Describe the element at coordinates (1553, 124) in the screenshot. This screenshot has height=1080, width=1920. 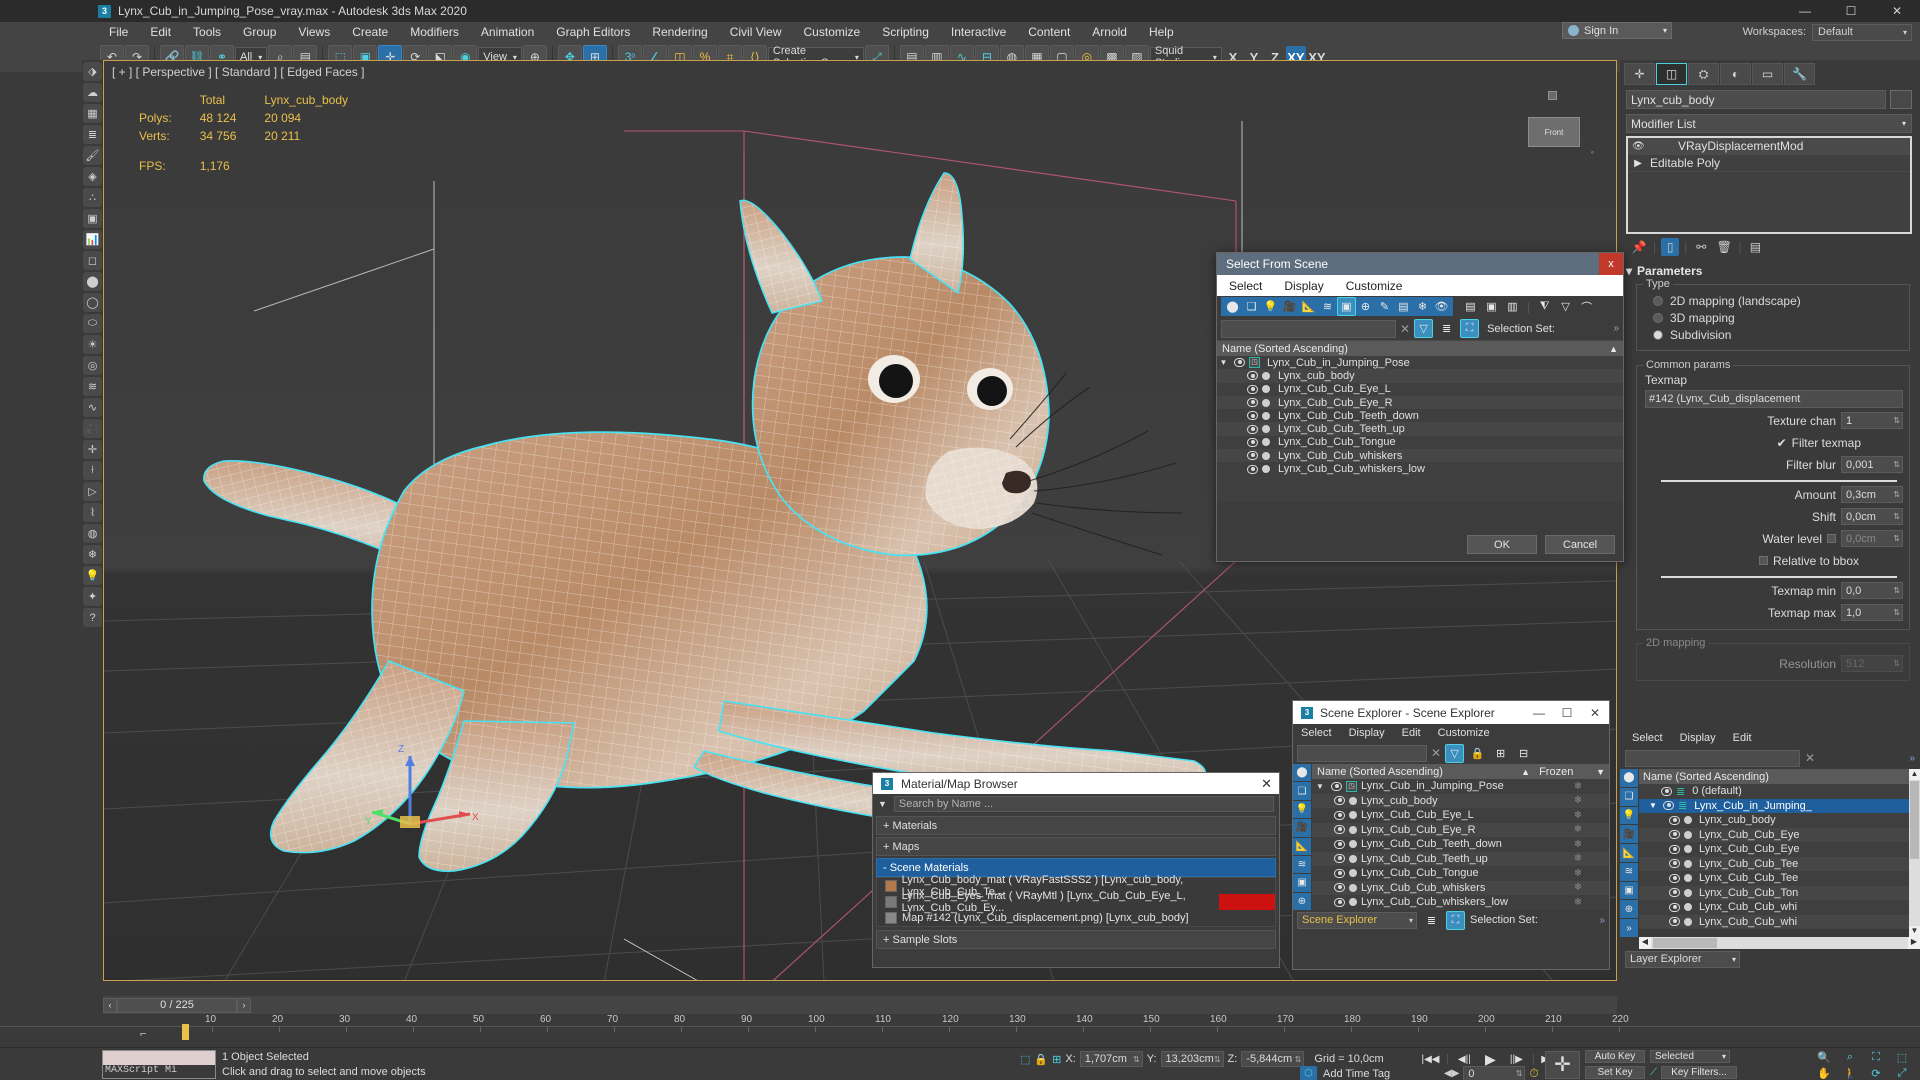
I see `view-cube: Front ◦` at that location.